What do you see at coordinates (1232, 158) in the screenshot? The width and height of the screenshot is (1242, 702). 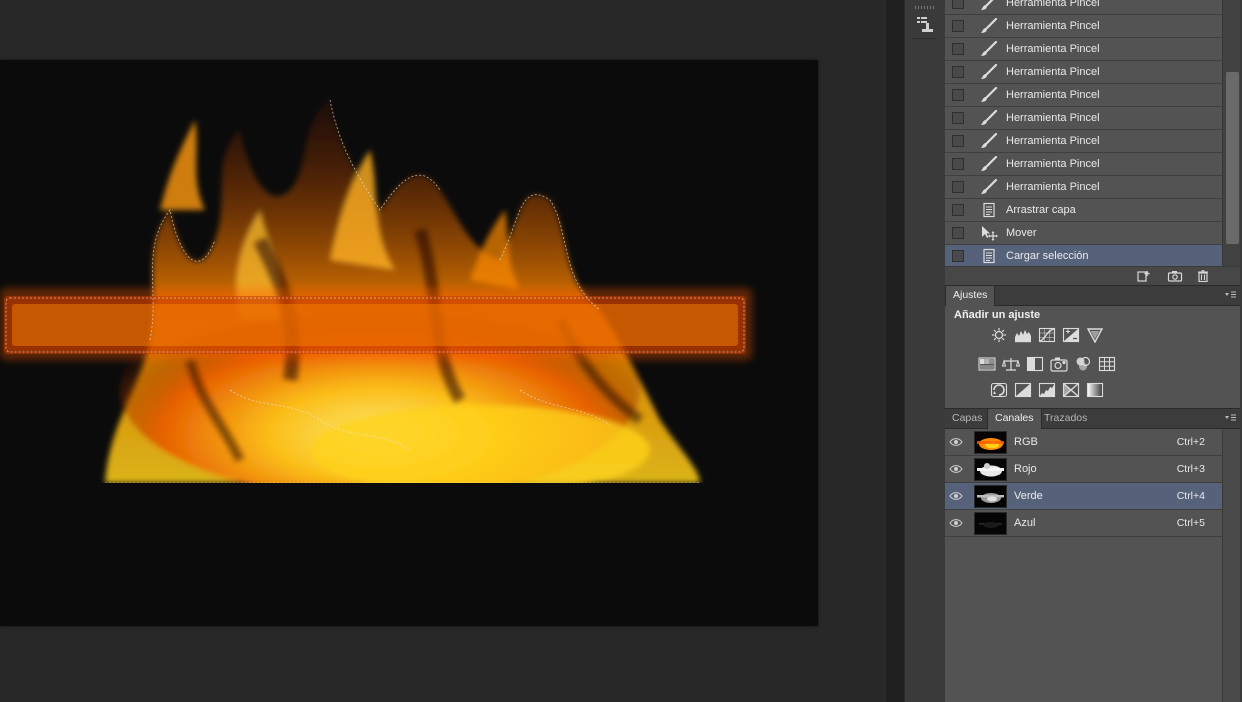 I see `history-scroll-thumb` at bounding box center [1232, 158].